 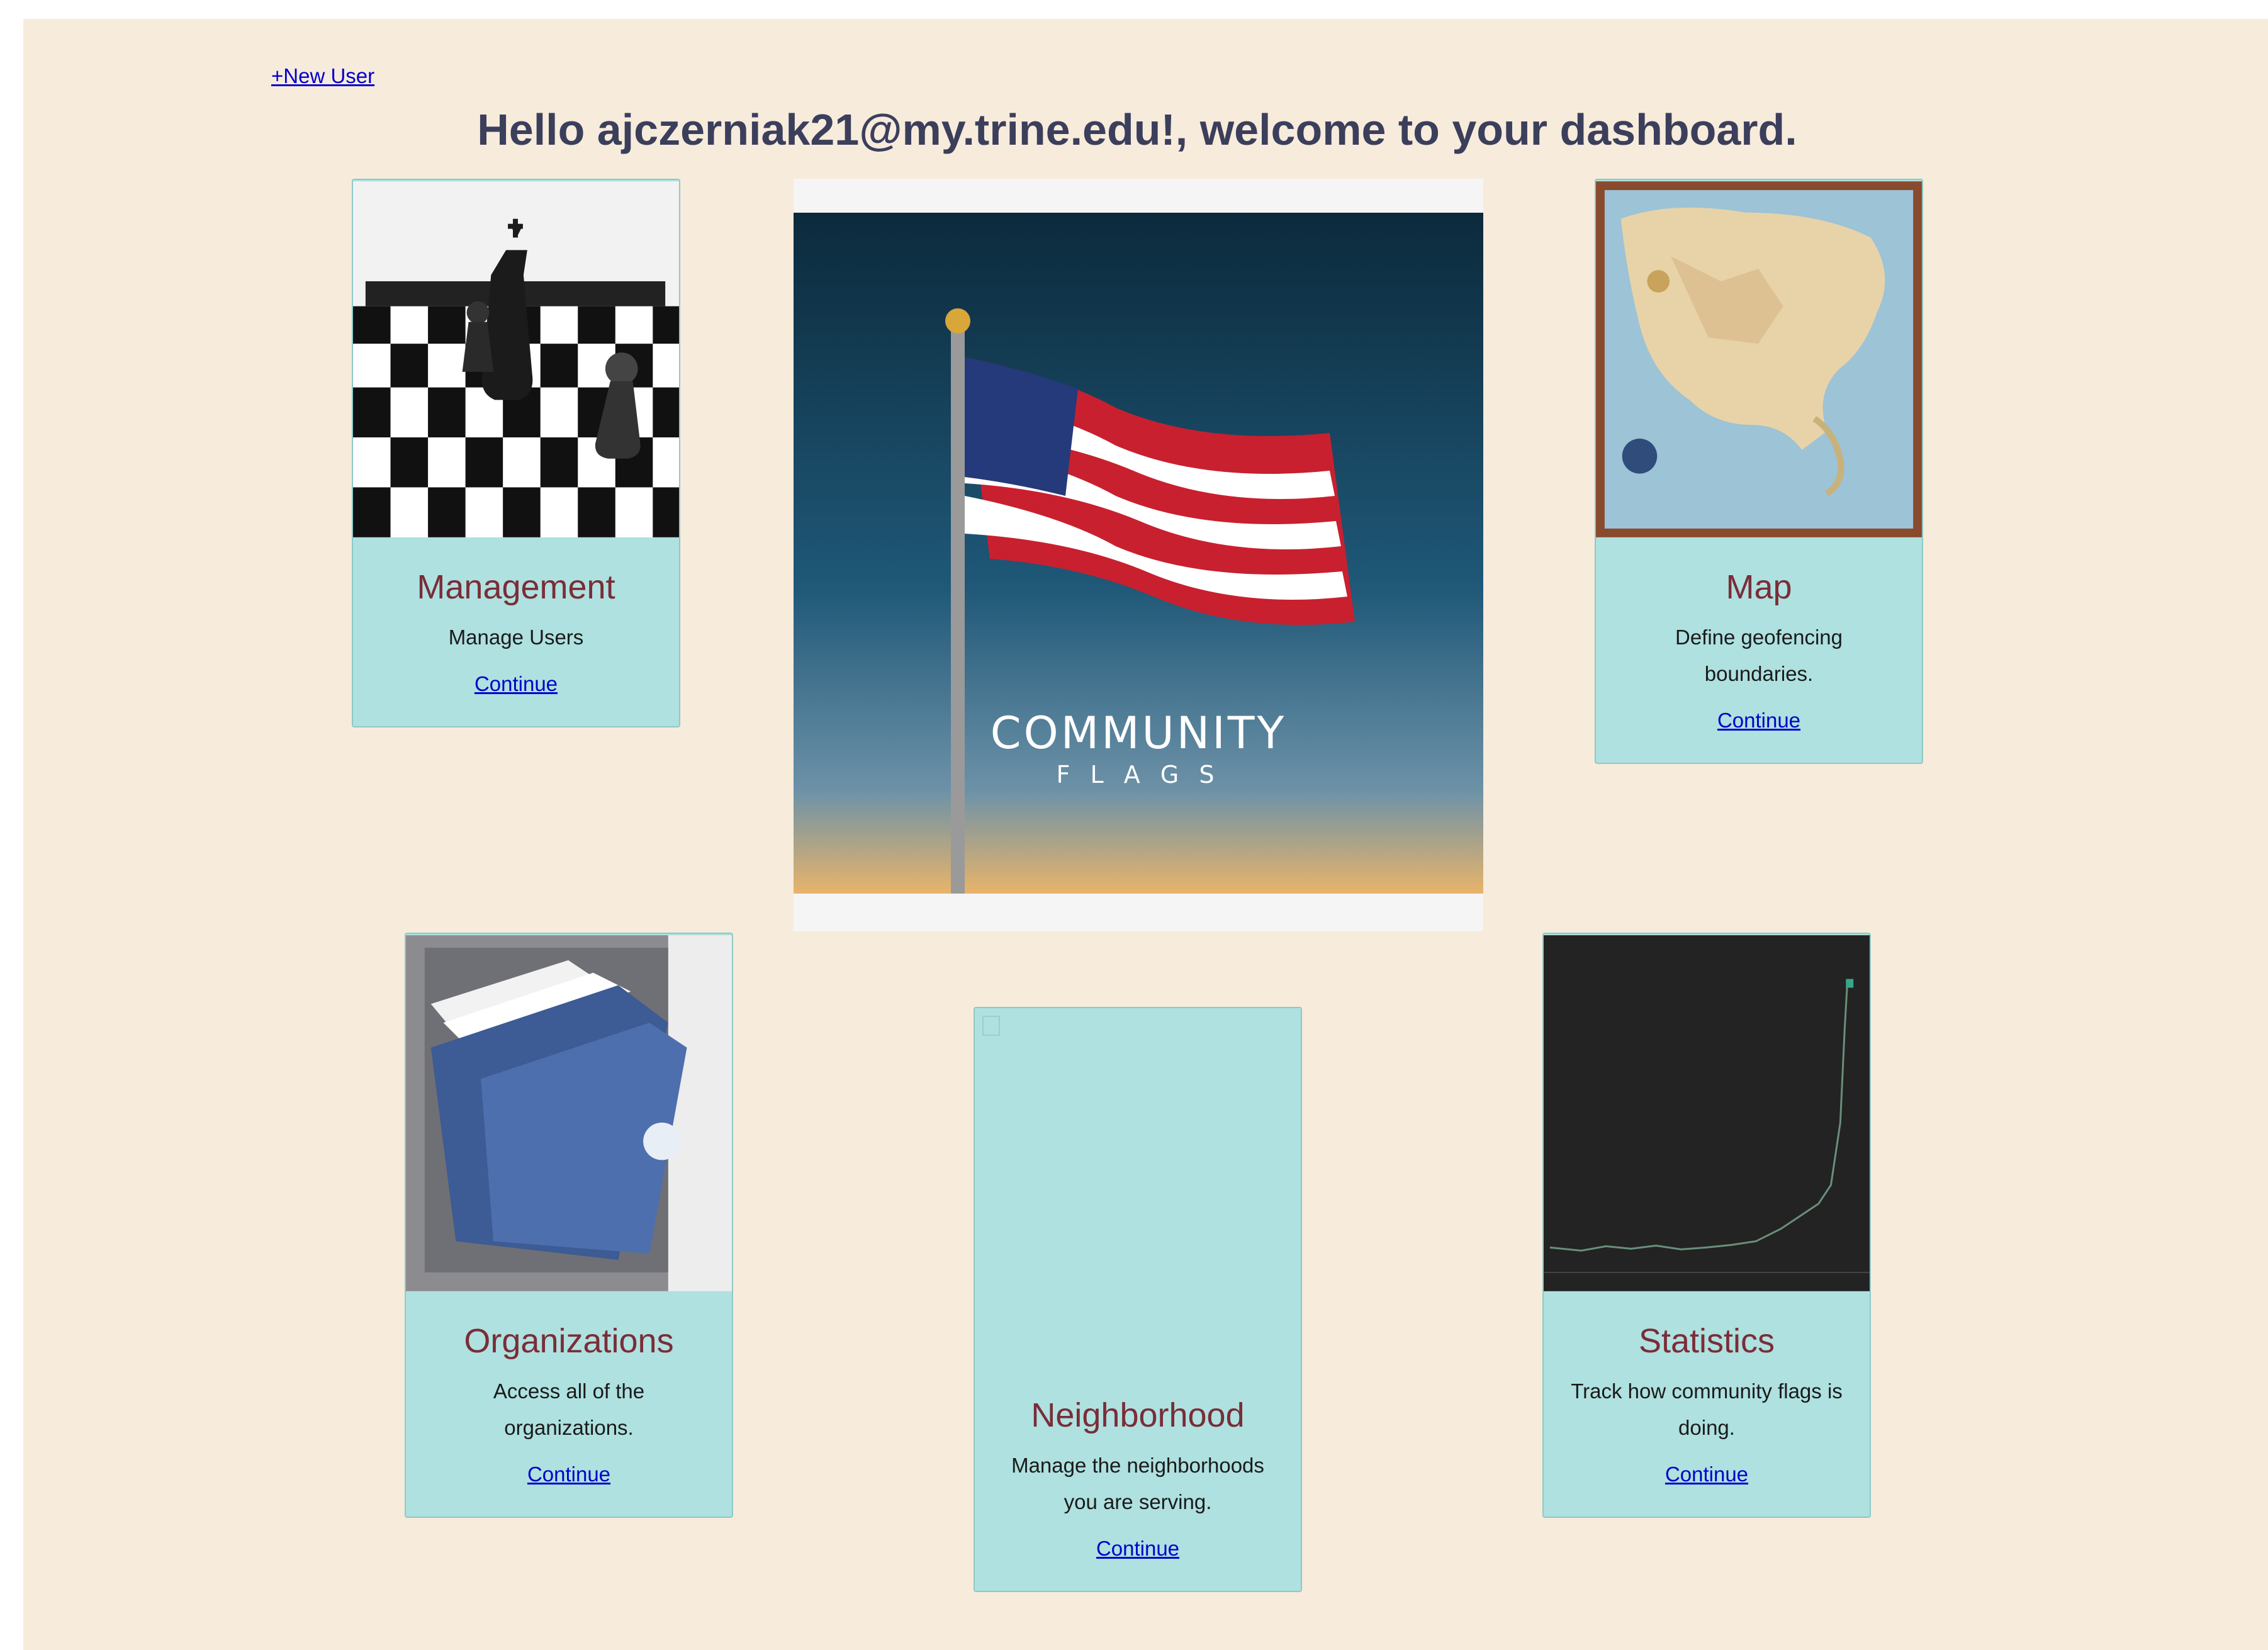 I want to click on card-description: Define geofencing boundaries., so click(x=1759, y=655).